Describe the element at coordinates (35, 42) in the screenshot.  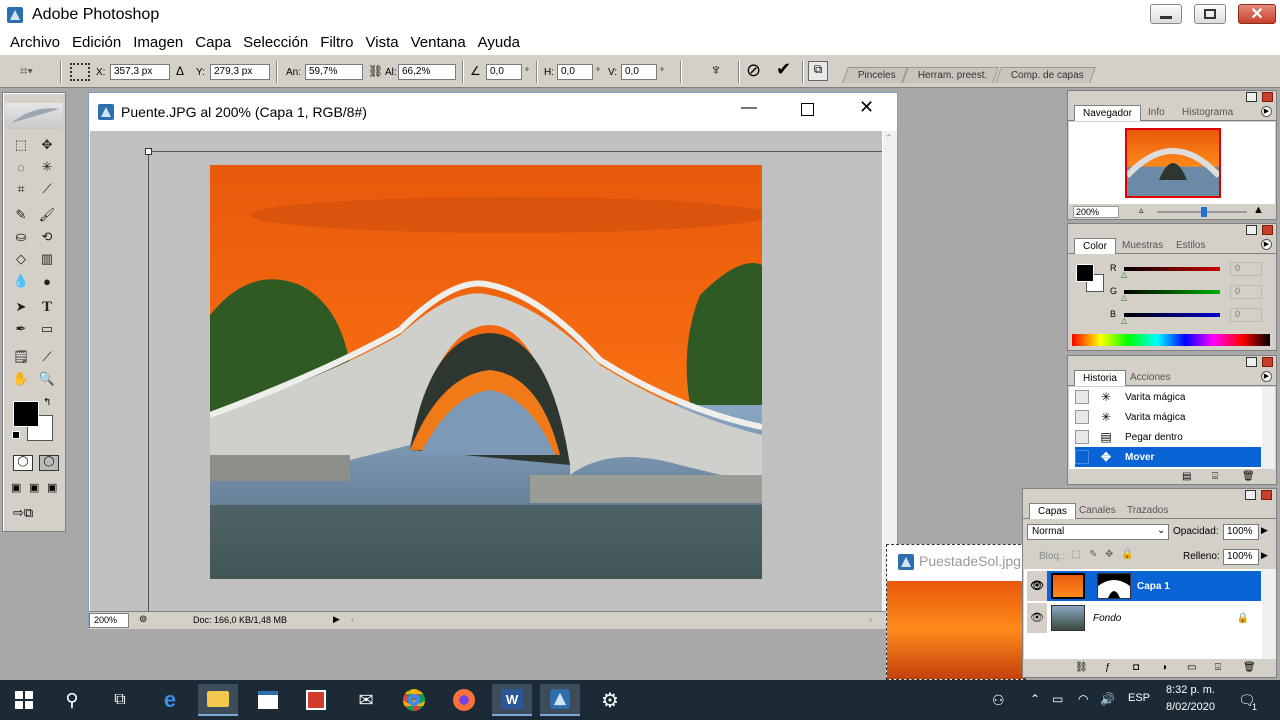
I see `menu-archivo: Archivo` at that location.